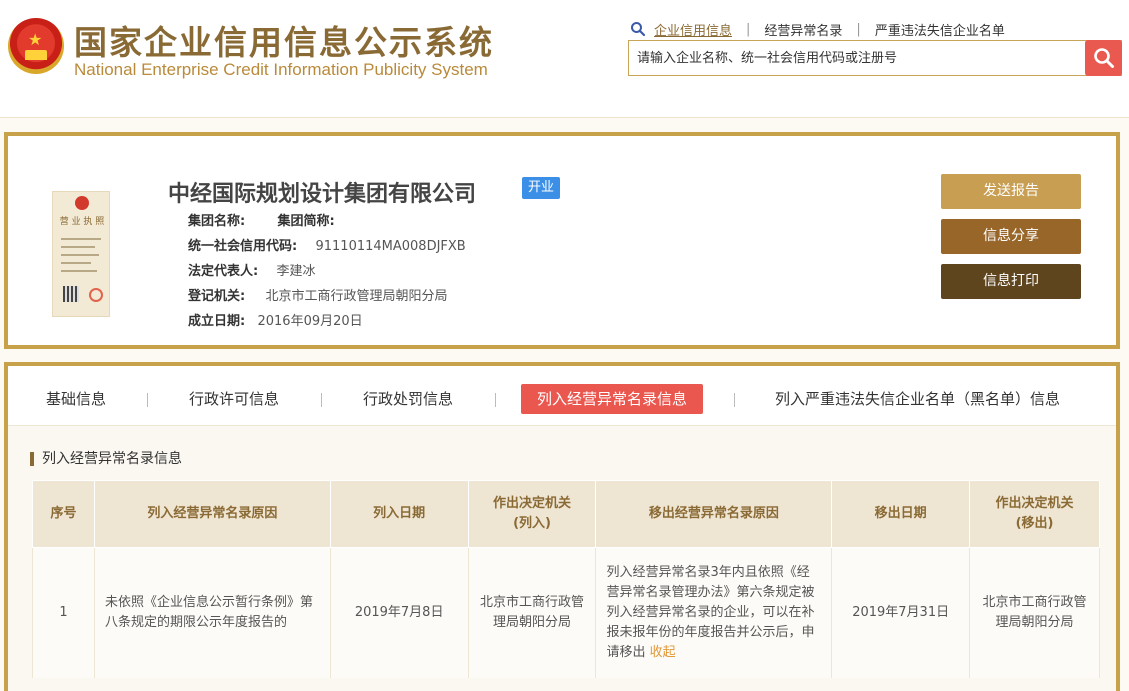 This screenshot has height=691, width=1129. What do you see at coordinates (71, 294) in the screenshot?
I see `qr-code-icon` at bounding box center [71, 294].